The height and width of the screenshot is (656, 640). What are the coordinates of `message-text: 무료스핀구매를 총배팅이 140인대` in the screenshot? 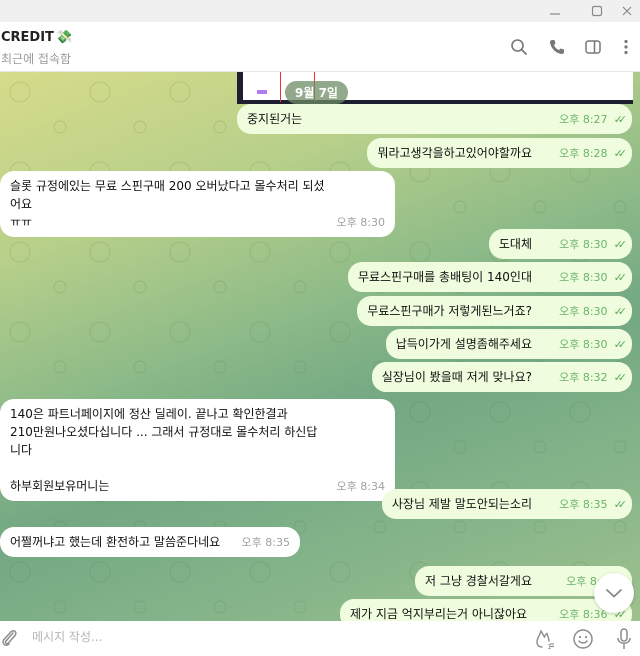 It's located at (444, 277).